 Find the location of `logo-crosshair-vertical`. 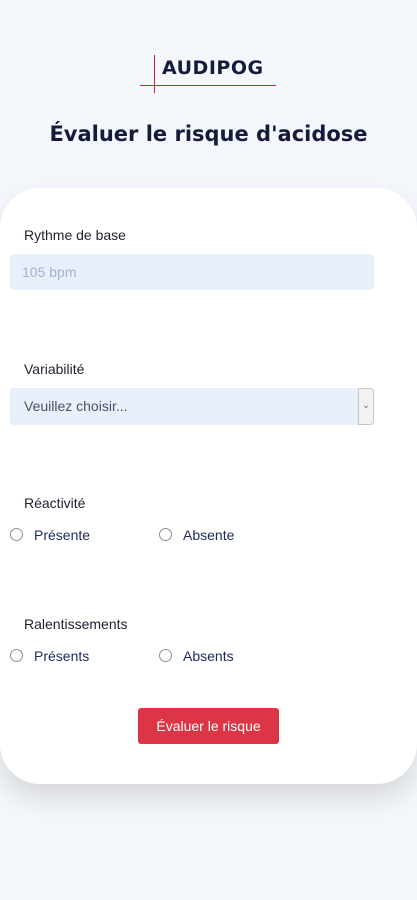

logo-crosshair-vertical is located at coordinates (154, 74).